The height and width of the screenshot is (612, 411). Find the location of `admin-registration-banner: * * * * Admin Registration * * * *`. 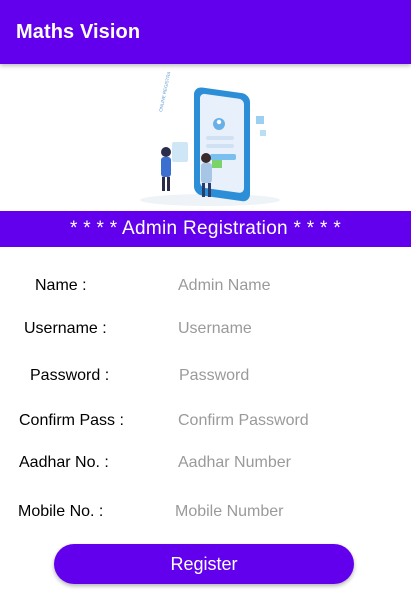

admin-registration-banner: * * * * Admin Registration * * * * is located at coordinates (205, 229).